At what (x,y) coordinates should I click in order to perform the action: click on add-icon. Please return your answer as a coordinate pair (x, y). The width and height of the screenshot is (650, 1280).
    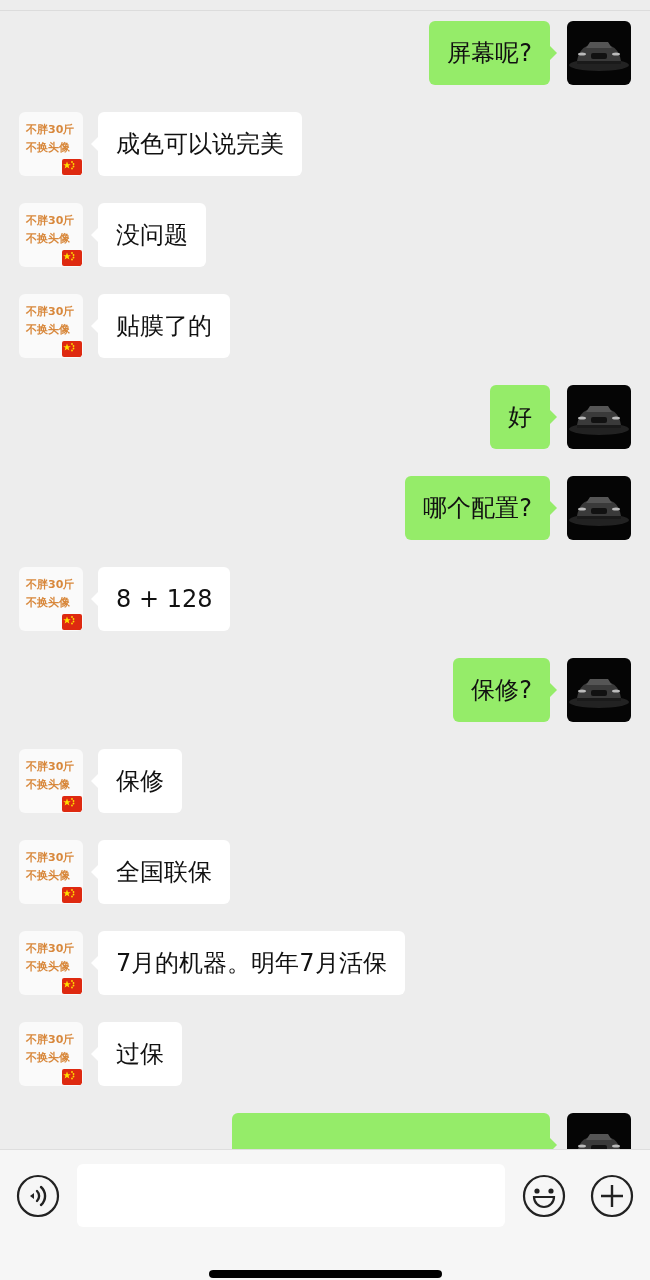
    Looking at the image, I should click on (612, 1195).